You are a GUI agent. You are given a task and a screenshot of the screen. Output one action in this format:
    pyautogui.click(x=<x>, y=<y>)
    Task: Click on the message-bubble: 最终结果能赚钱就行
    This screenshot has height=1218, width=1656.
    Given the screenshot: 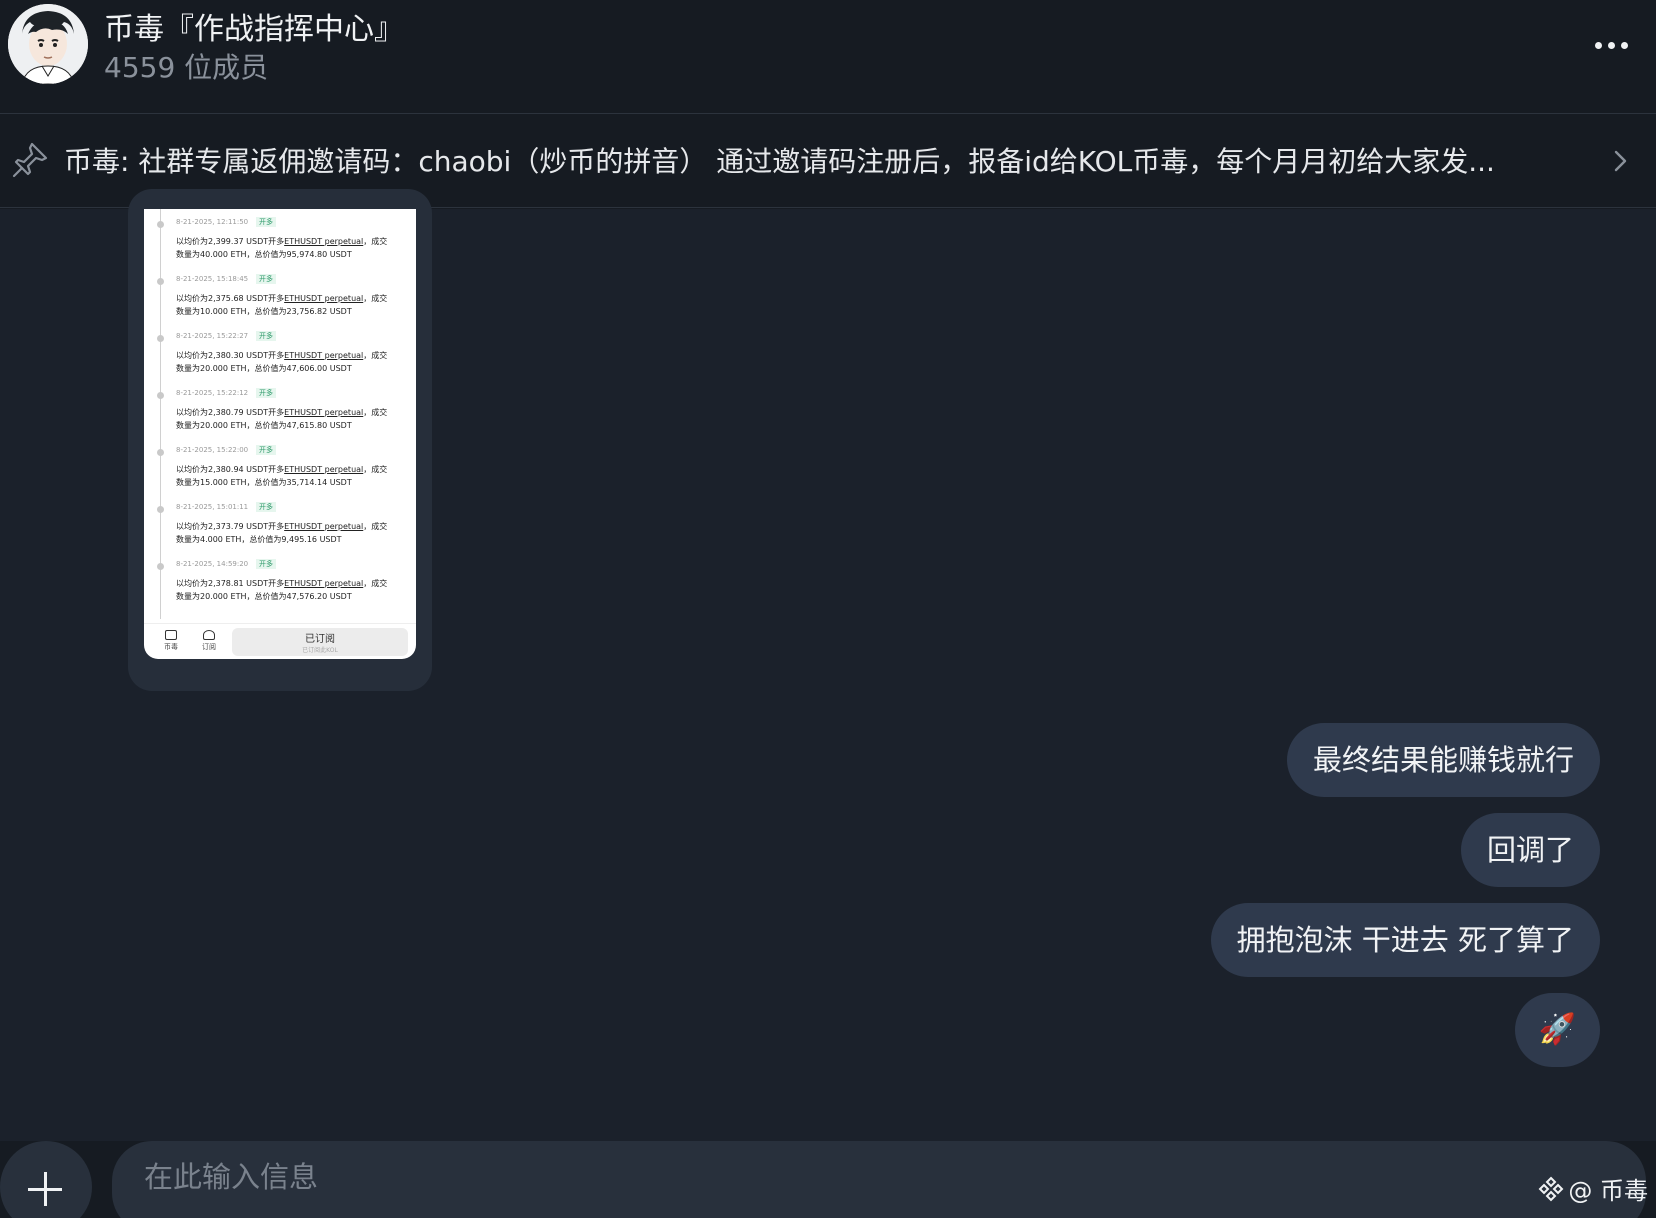 What is the action you would take?
    pyautogui.click(x=1443, y=760)
    